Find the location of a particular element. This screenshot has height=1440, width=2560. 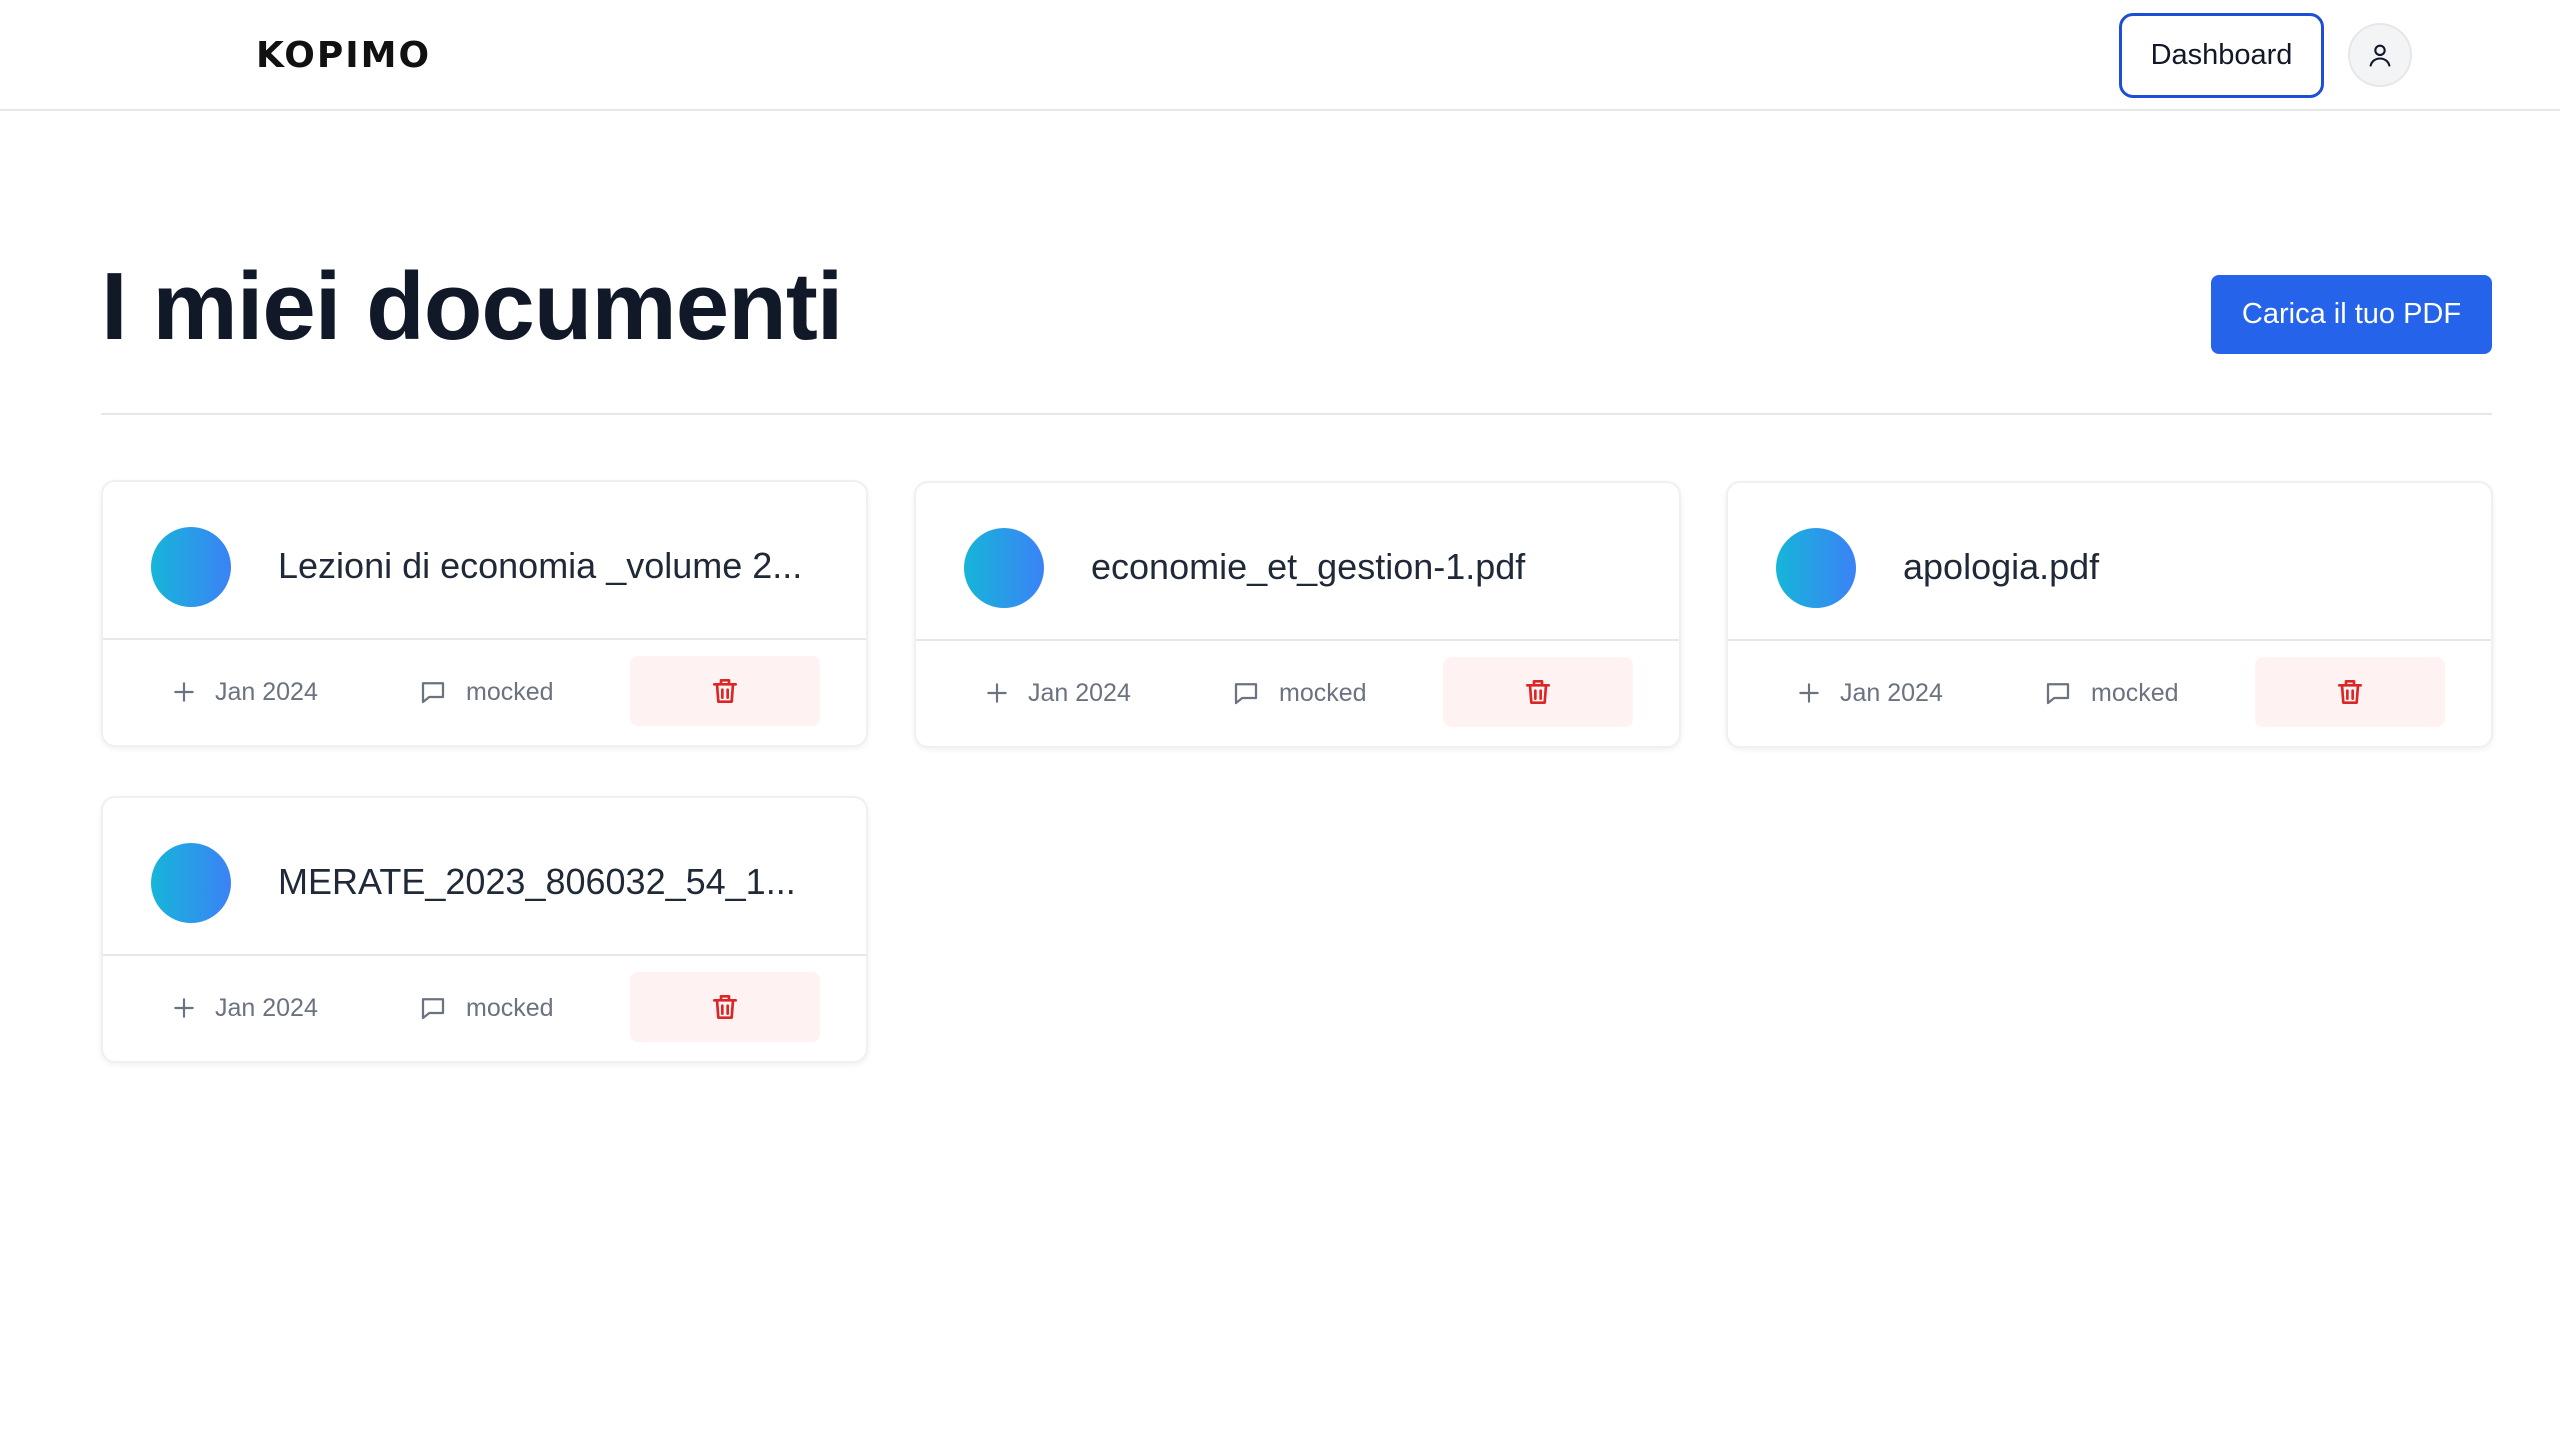

document-card-header: apologia.pdf is located at coordinates (2109, 562).